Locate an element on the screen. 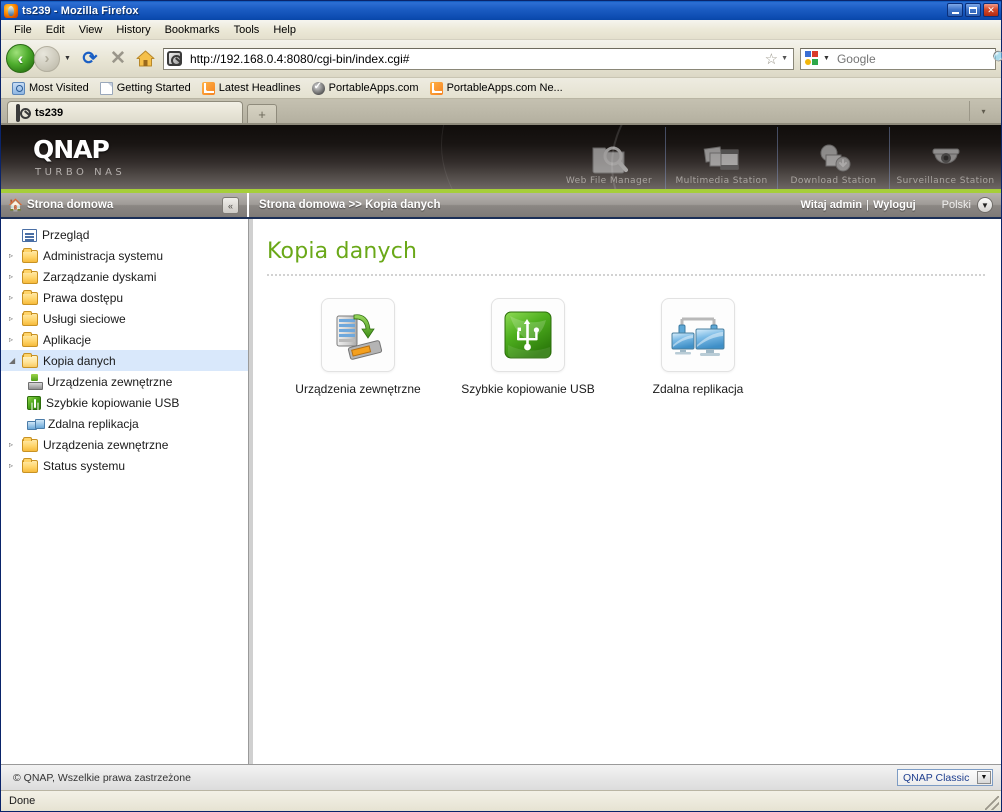  bookmark-label: Getting Started is located at coordinates (153, 88).